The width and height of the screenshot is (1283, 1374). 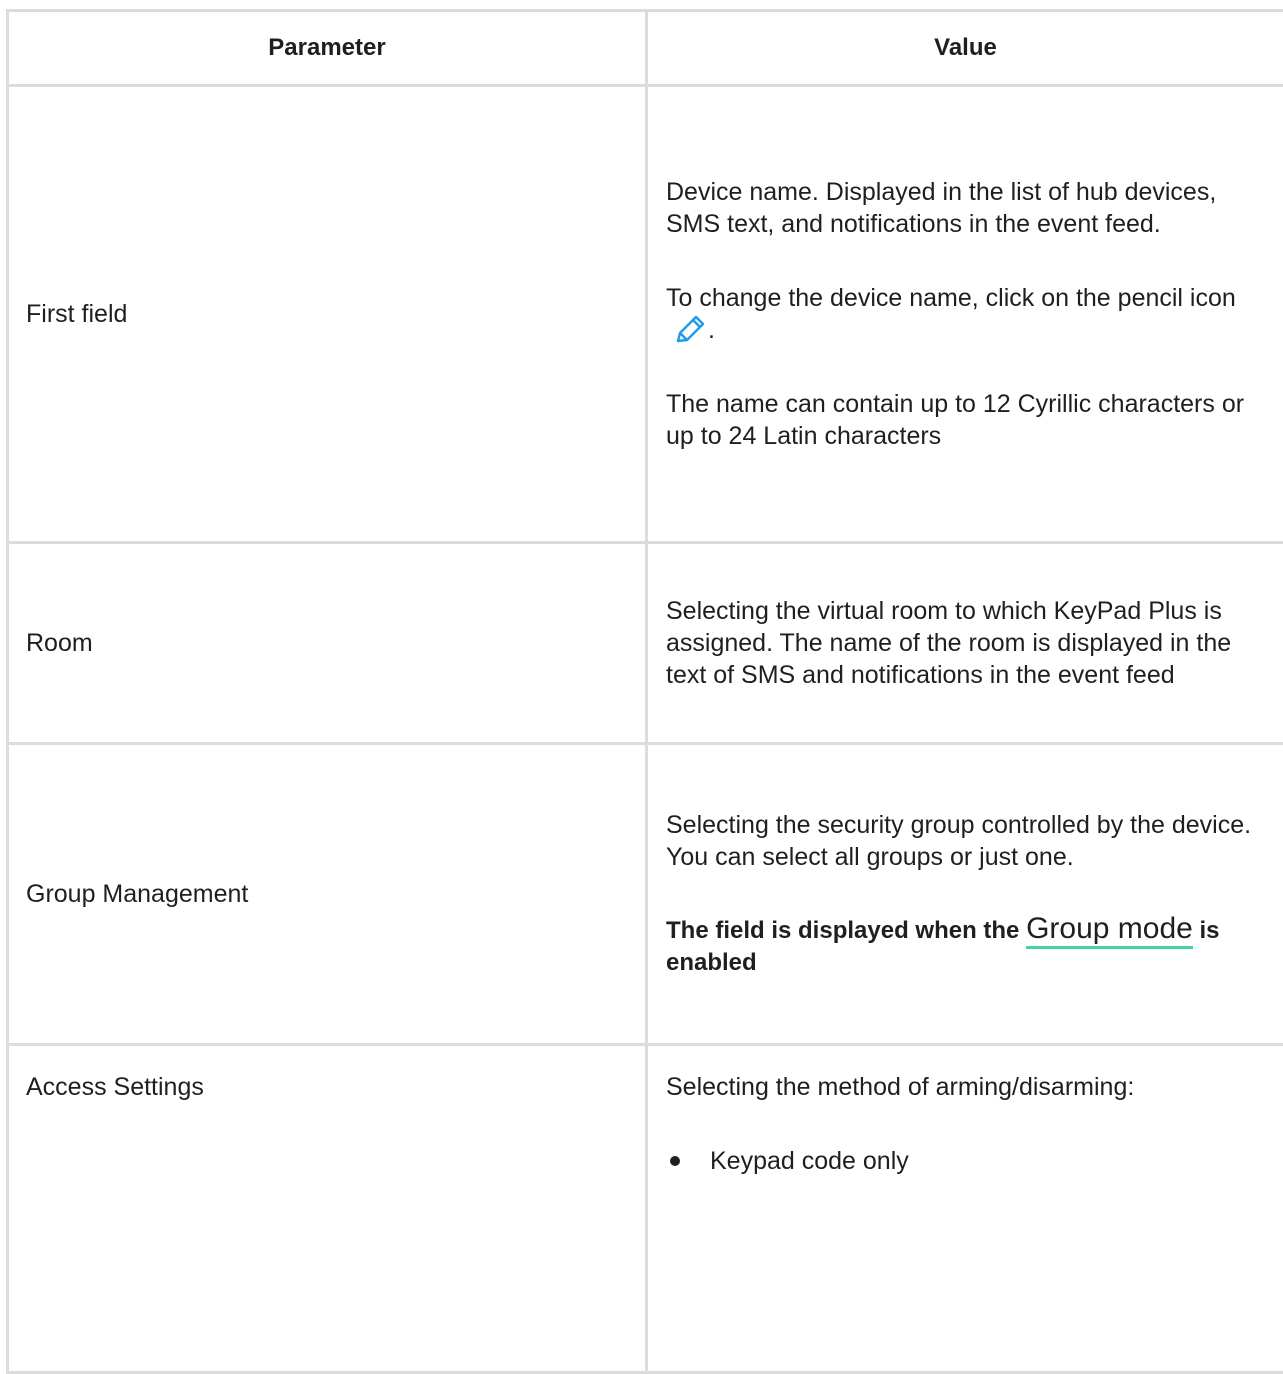 I want to click on param-room: Room, so click(x=327, y=643).